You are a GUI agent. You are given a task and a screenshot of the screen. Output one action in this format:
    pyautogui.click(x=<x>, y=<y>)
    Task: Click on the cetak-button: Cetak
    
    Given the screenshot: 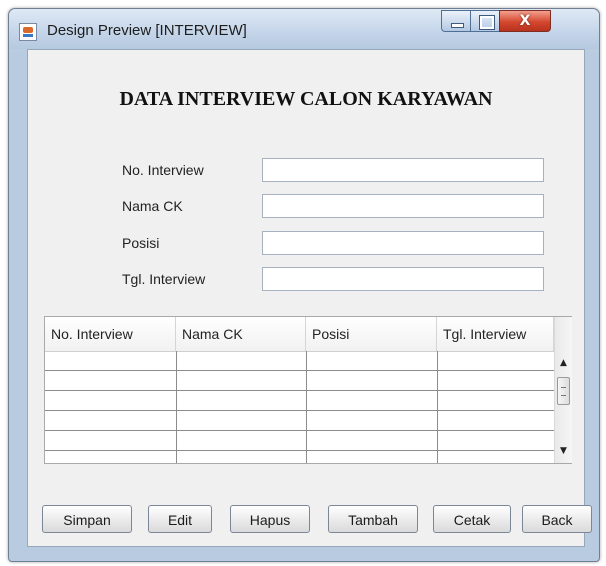 What is the action you would take?
    pyautogui.click(x=472, y=519)
    